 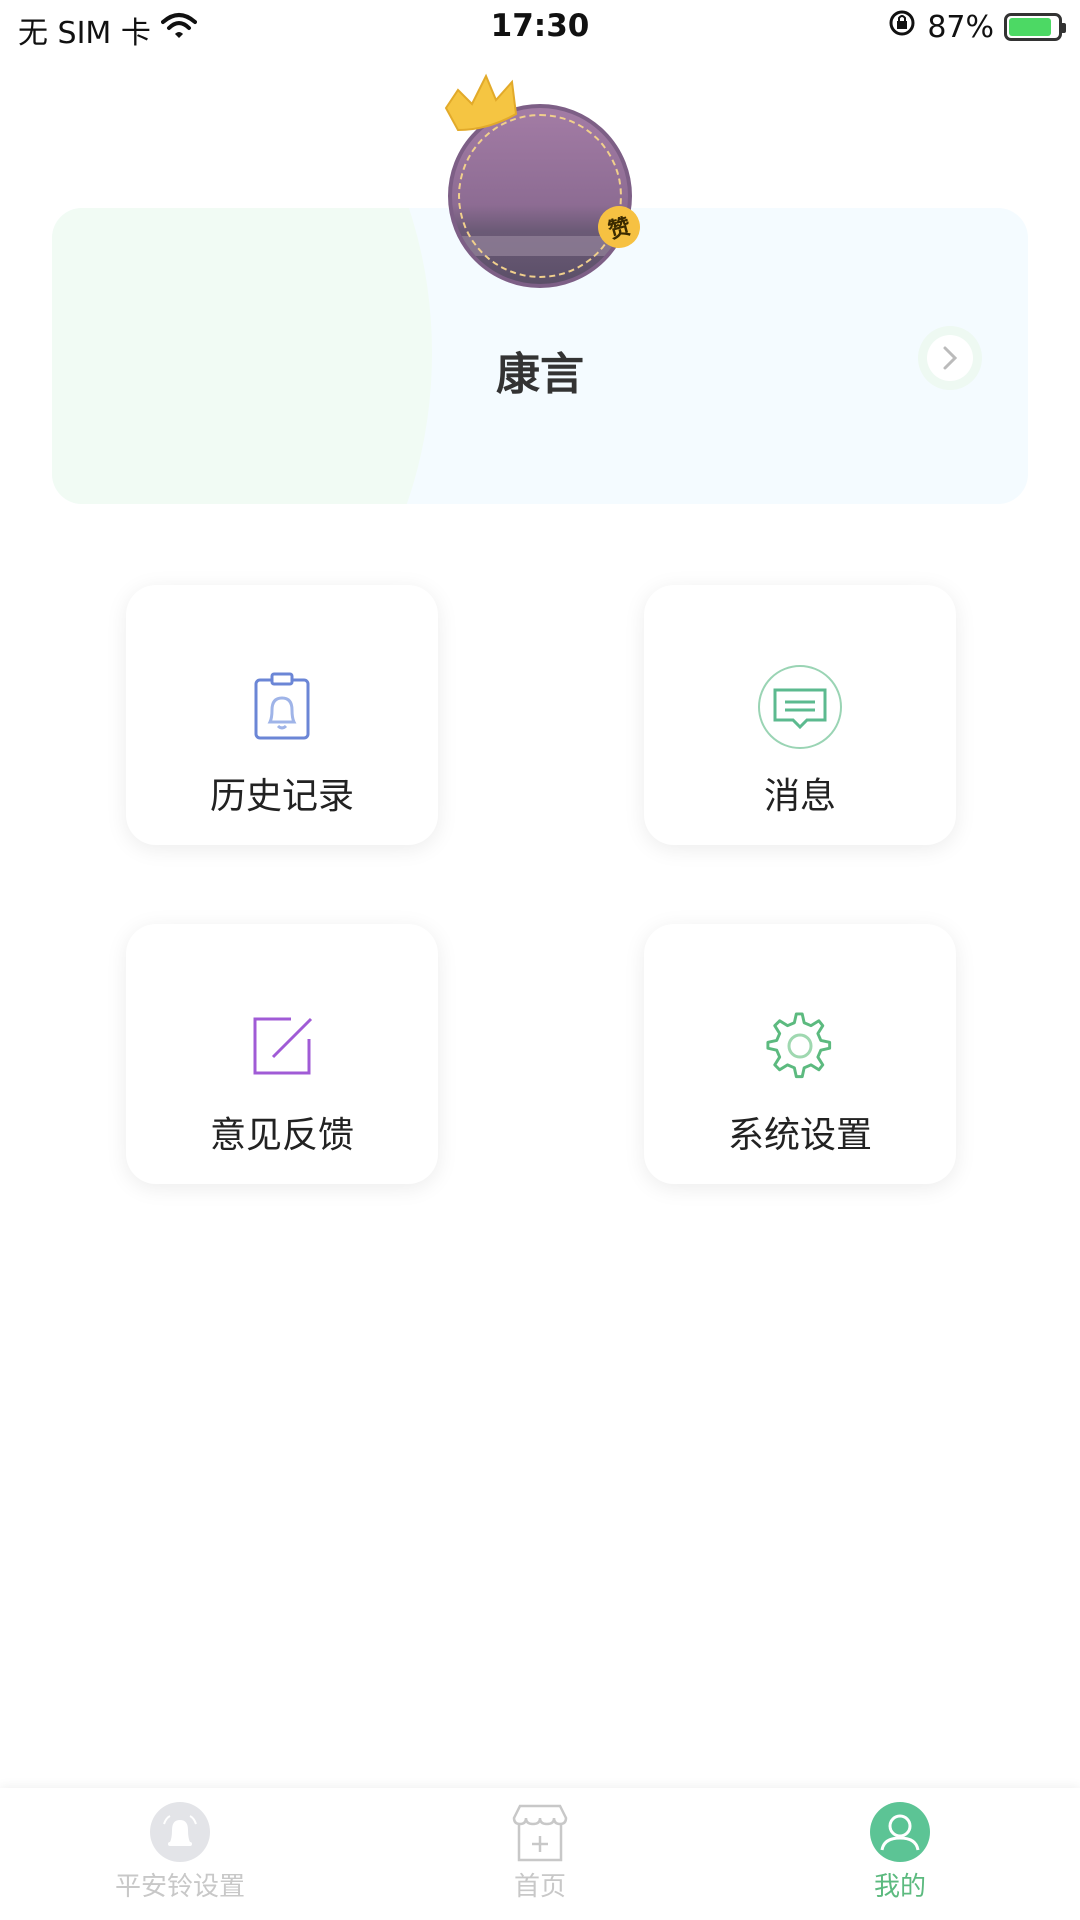 What do you see at coordinates (1030, 27) in the screenshot?
I see `battery-level` at bounding box center [1030, 27].